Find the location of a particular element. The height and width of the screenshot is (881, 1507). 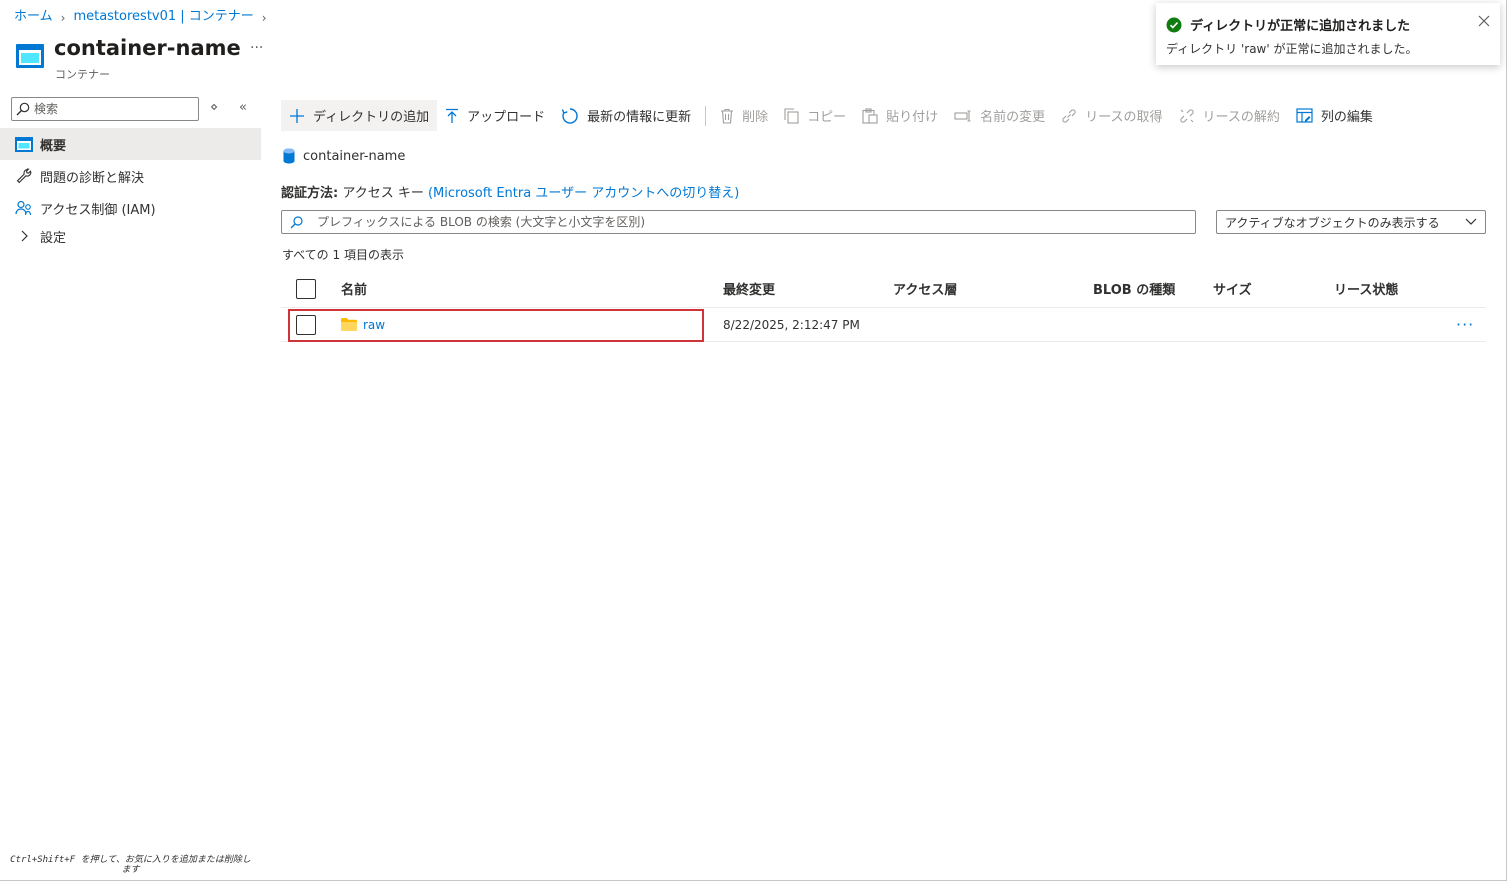

page-title: container-name is located at coordinates (147, 48).